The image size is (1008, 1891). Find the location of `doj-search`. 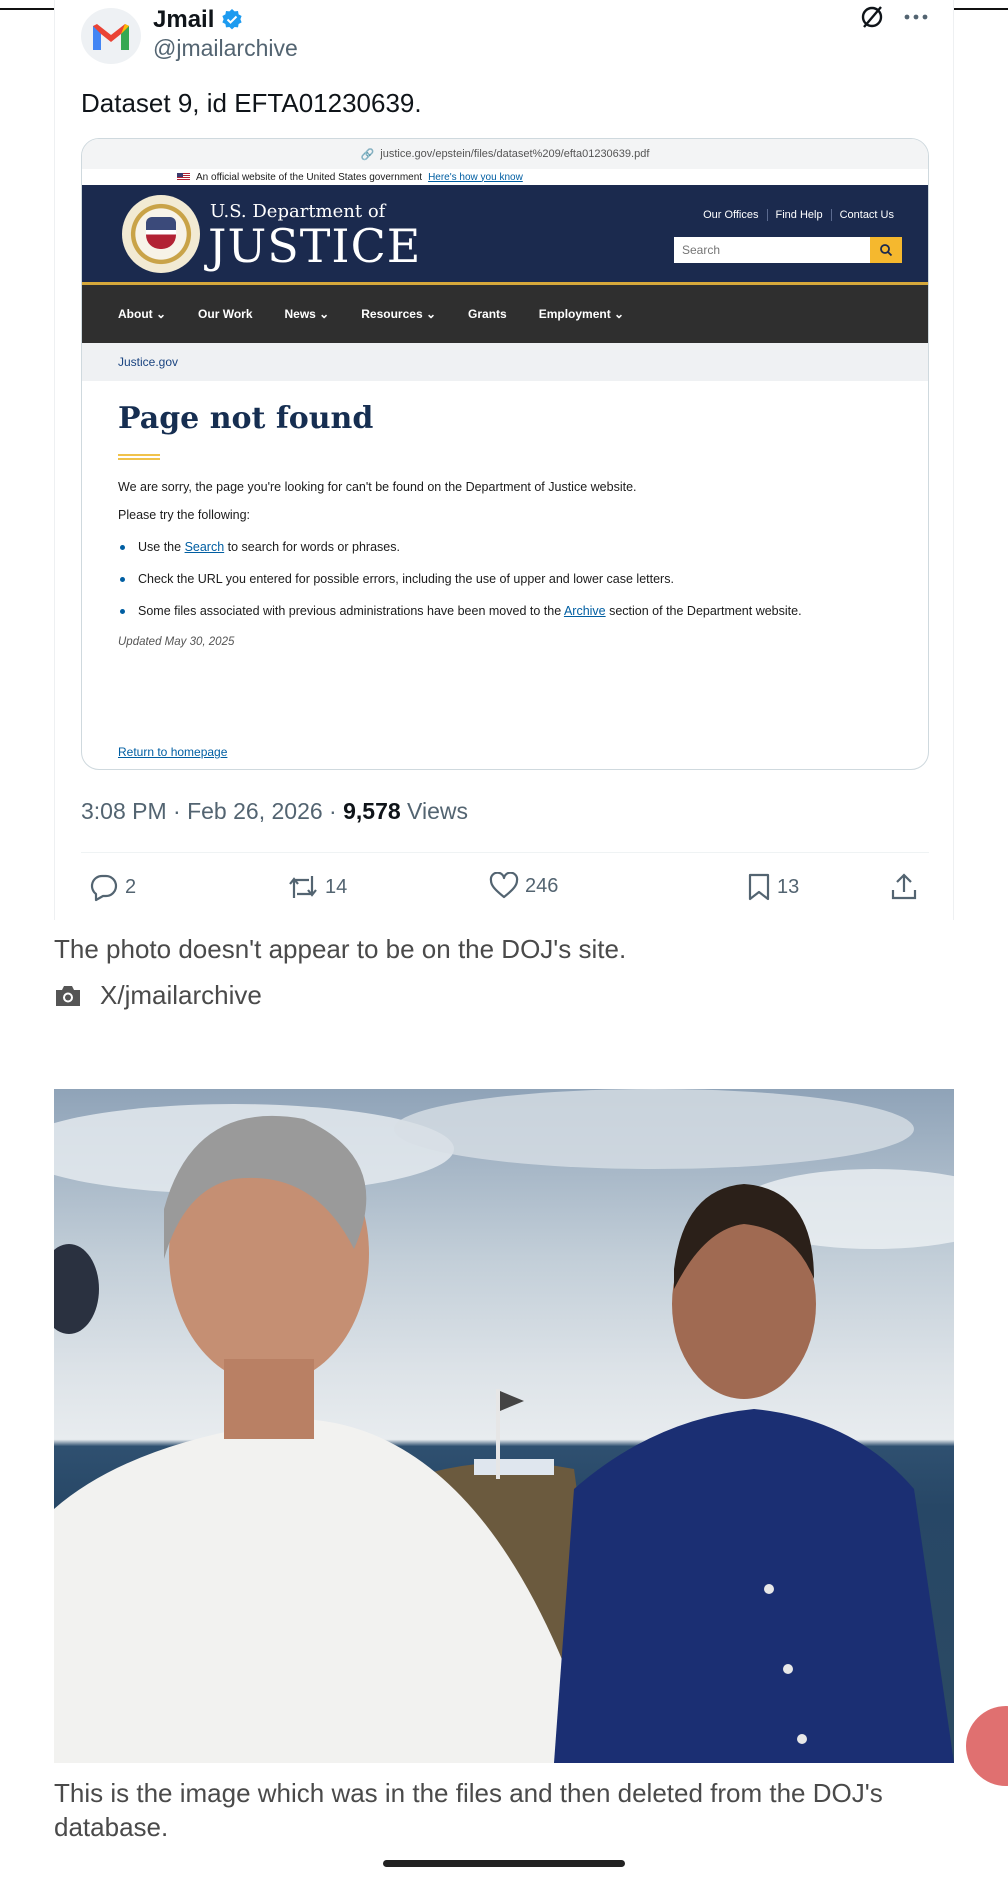

doj-search is located at coordinates (788, 250).